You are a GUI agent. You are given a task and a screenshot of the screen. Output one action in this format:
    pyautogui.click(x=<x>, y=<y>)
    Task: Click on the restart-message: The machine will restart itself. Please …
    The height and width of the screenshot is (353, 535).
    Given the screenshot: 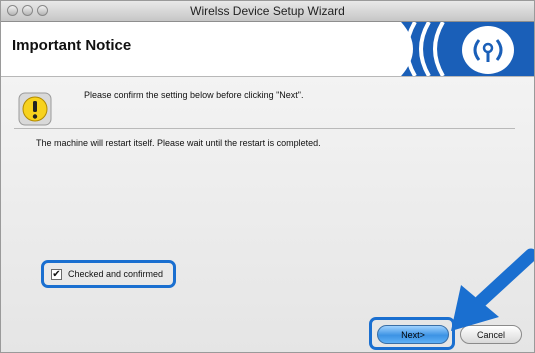 What is the action you would take?
    pyautogui.click(x=178, y=143)
    